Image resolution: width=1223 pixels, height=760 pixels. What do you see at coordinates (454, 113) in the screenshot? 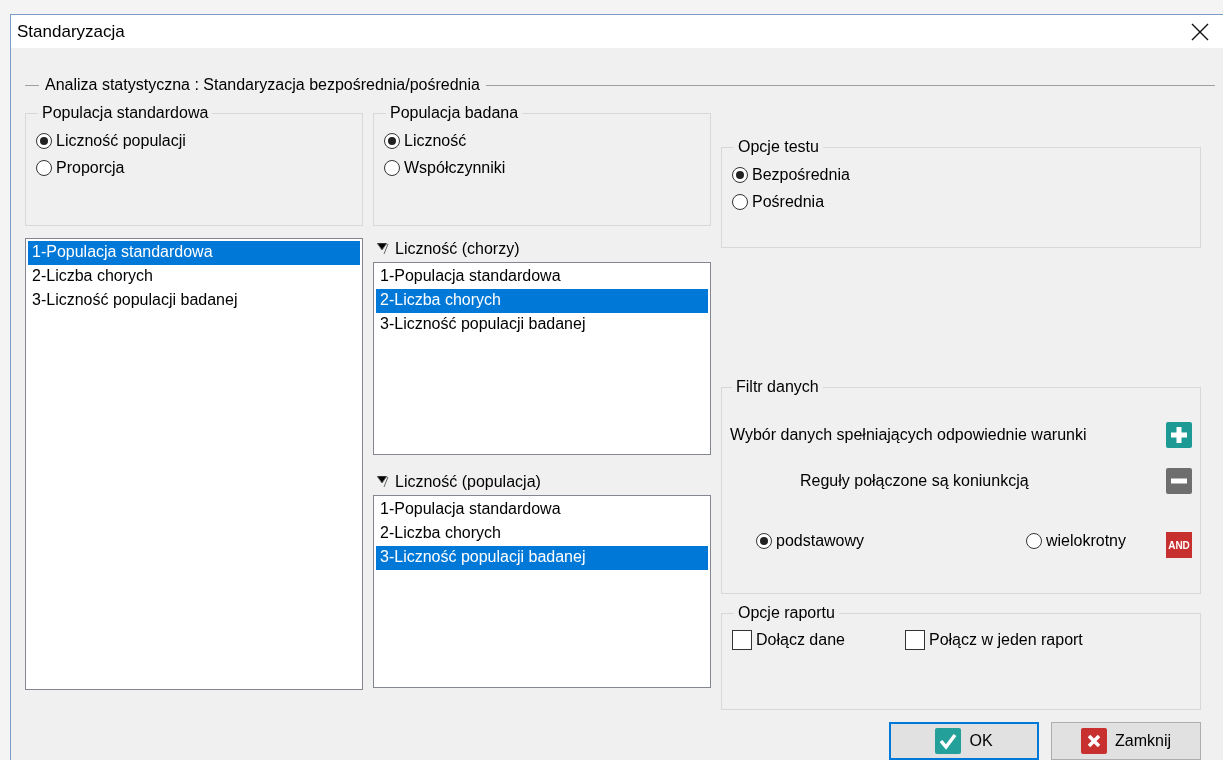
I see `group-title: Populacja badana` at bounding box center [454, 113].